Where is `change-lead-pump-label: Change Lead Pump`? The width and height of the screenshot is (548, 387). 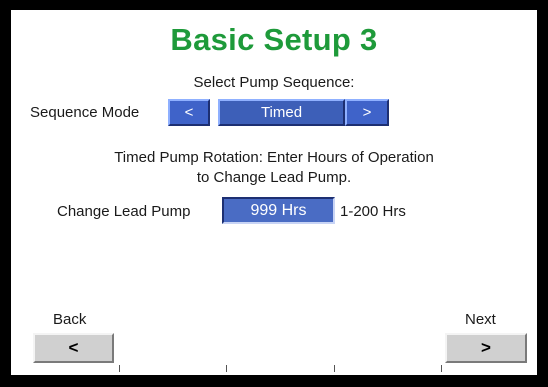
change-lead-pump-label: Change Lead Pump is located at coordinates (124, 211).